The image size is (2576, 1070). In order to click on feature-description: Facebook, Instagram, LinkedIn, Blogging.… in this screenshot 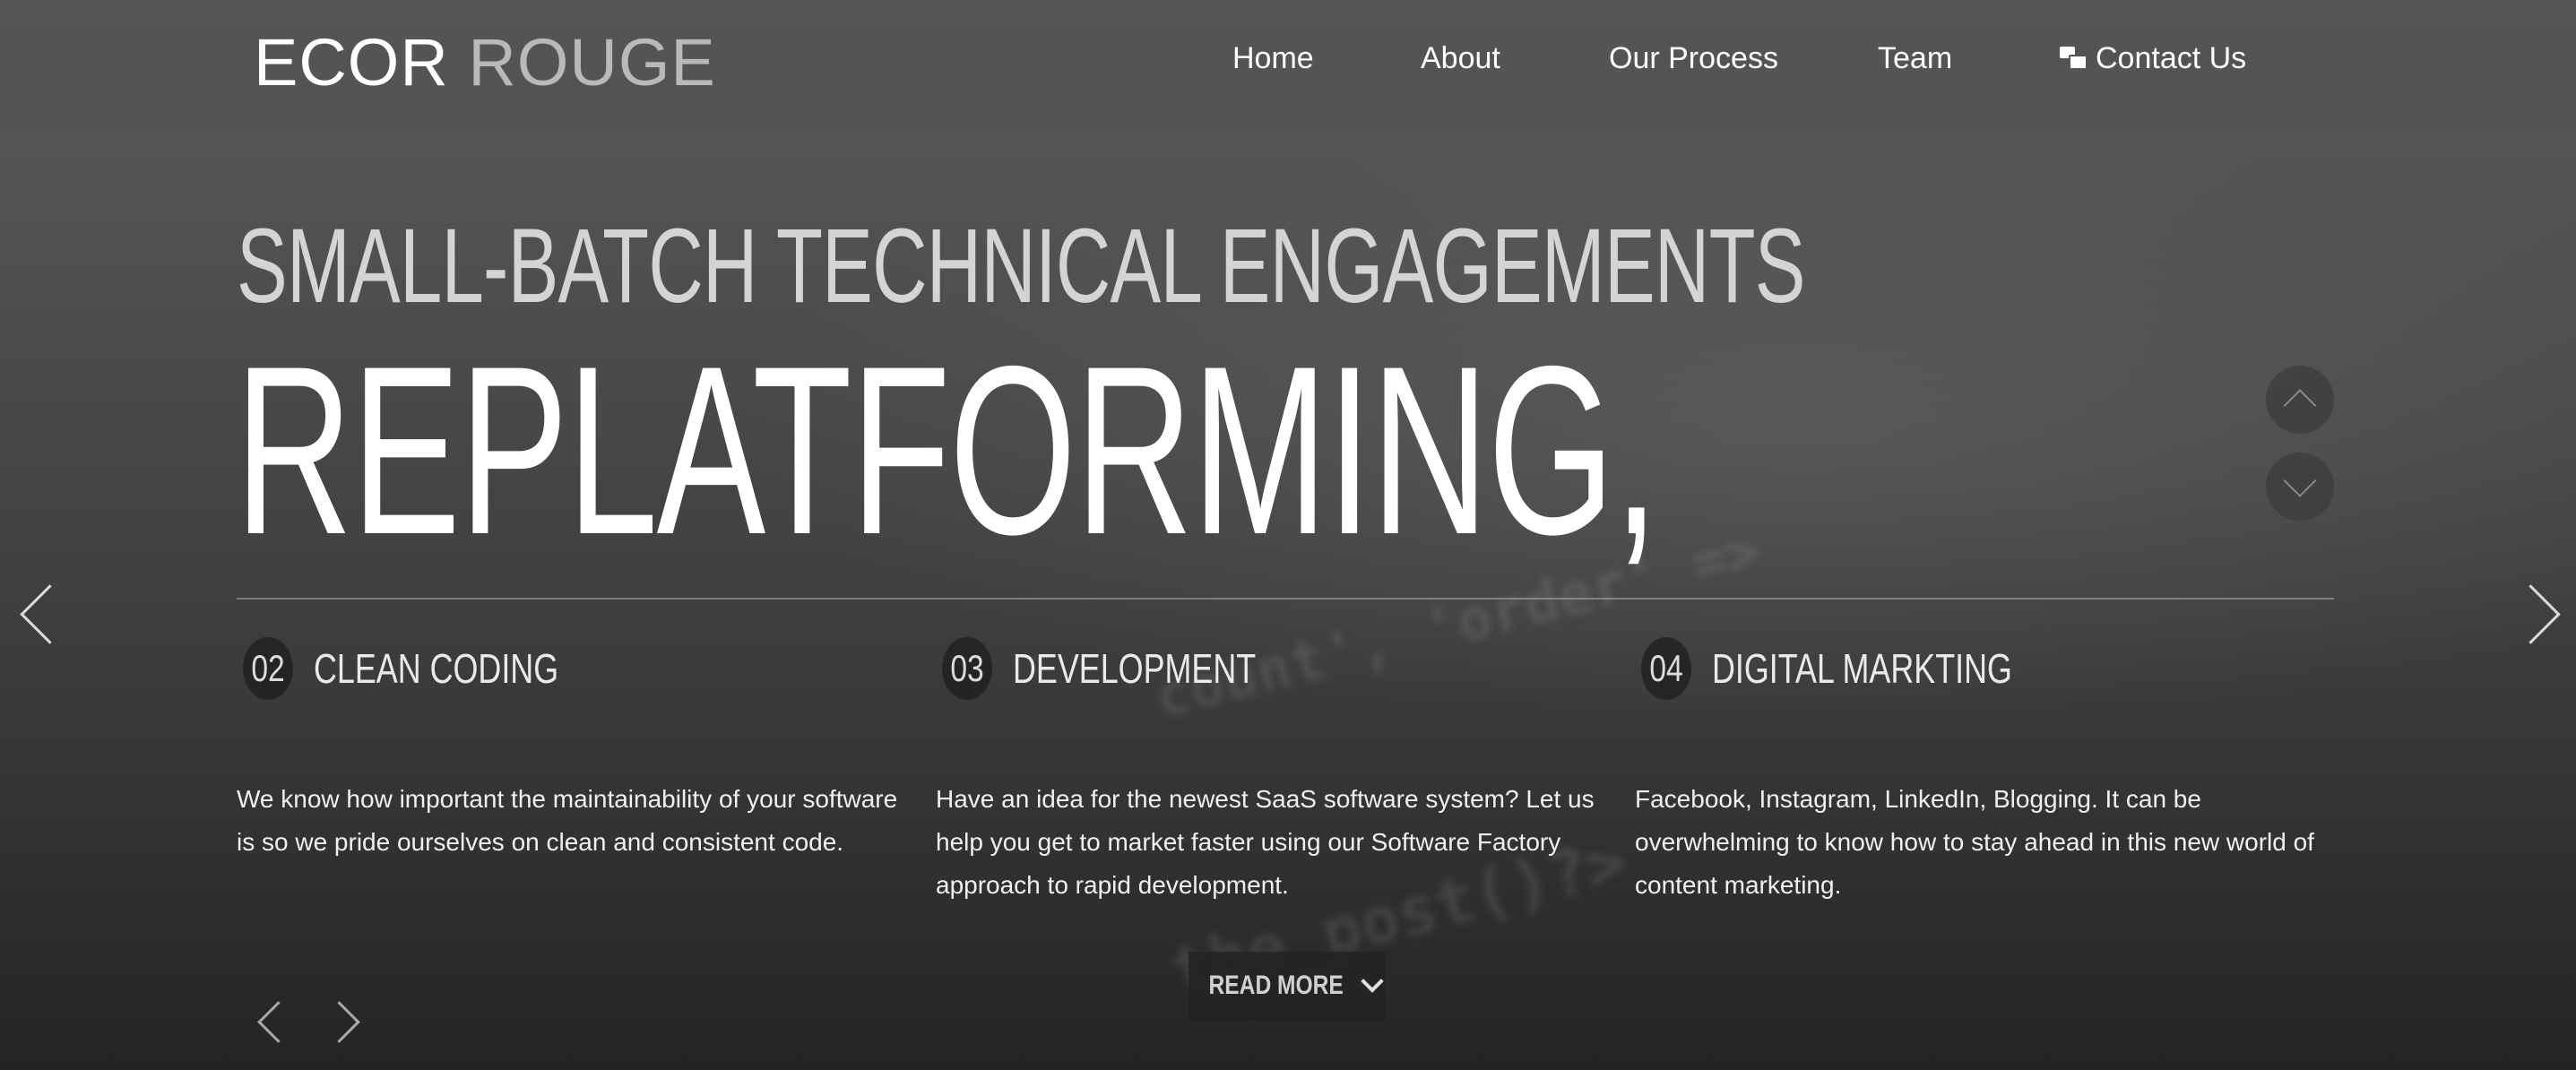, I will do `click(1974, 842)`.